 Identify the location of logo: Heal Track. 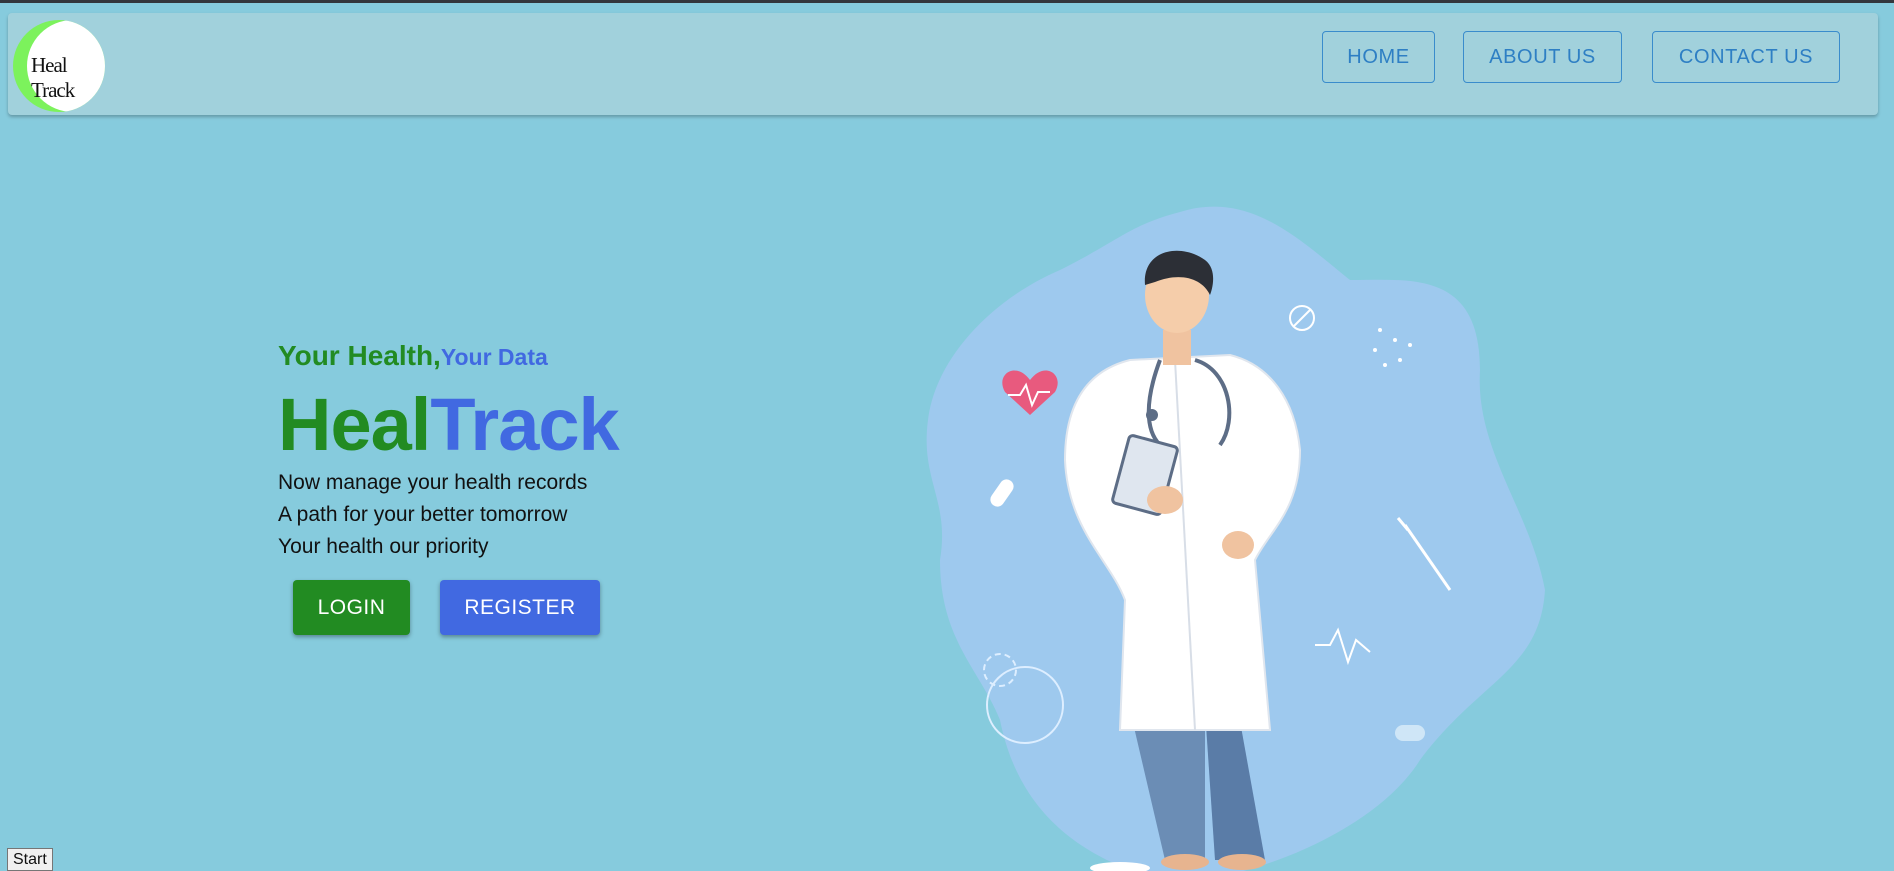
(59, 66).